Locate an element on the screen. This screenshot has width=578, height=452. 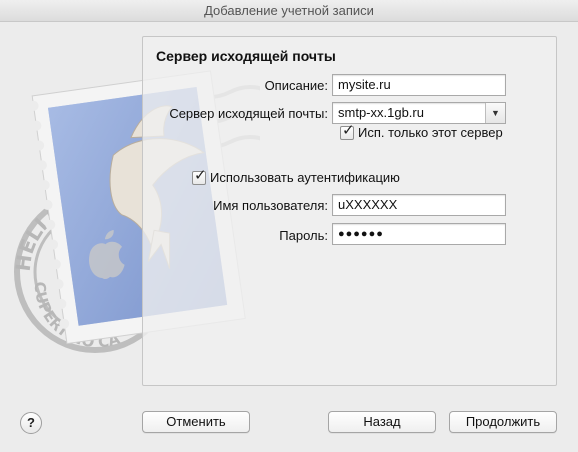
help-button: ? is located at coordinates (31, 423).